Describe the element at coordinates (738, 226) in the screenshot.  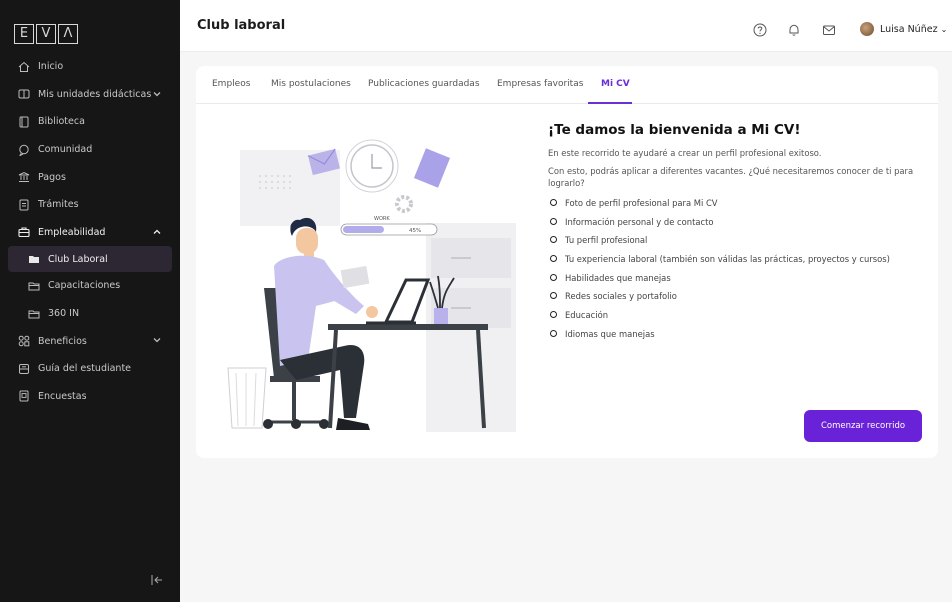
I see `list-item: Información personal y de contacto` at that location.